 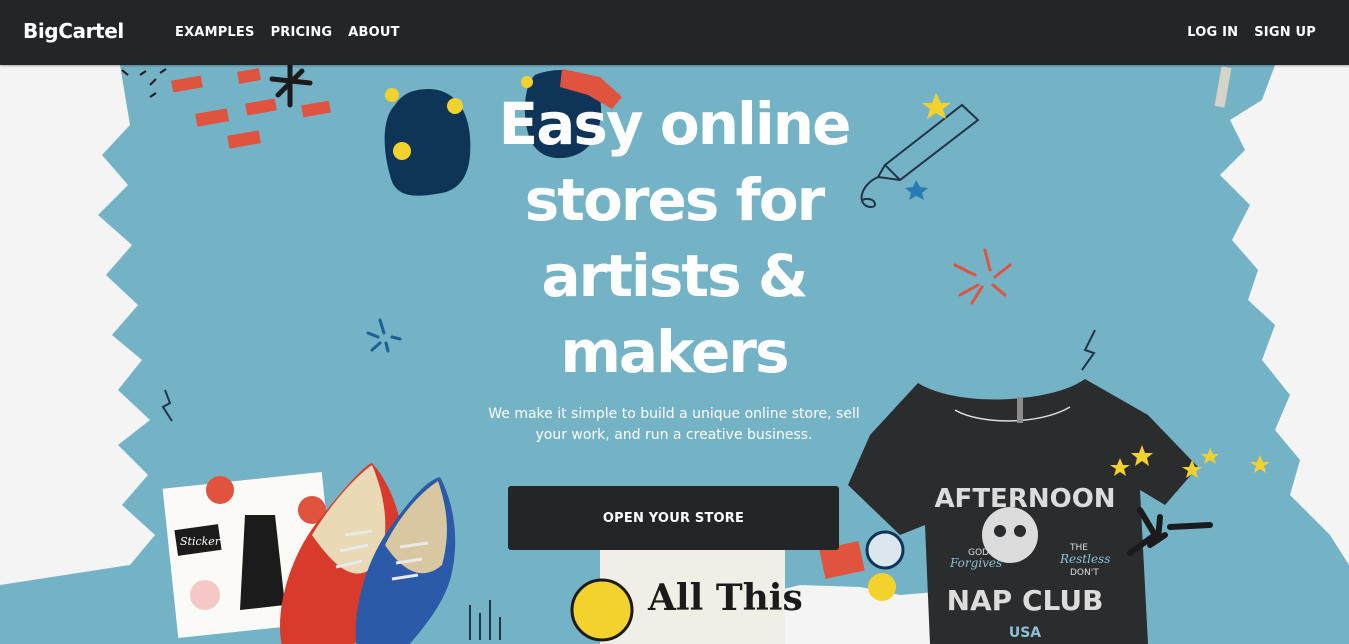 What do you see at coordinates (1212, 32) in the screenshot?
I see `log-in-link: LOG IN` at bounding box center [1212, 32].